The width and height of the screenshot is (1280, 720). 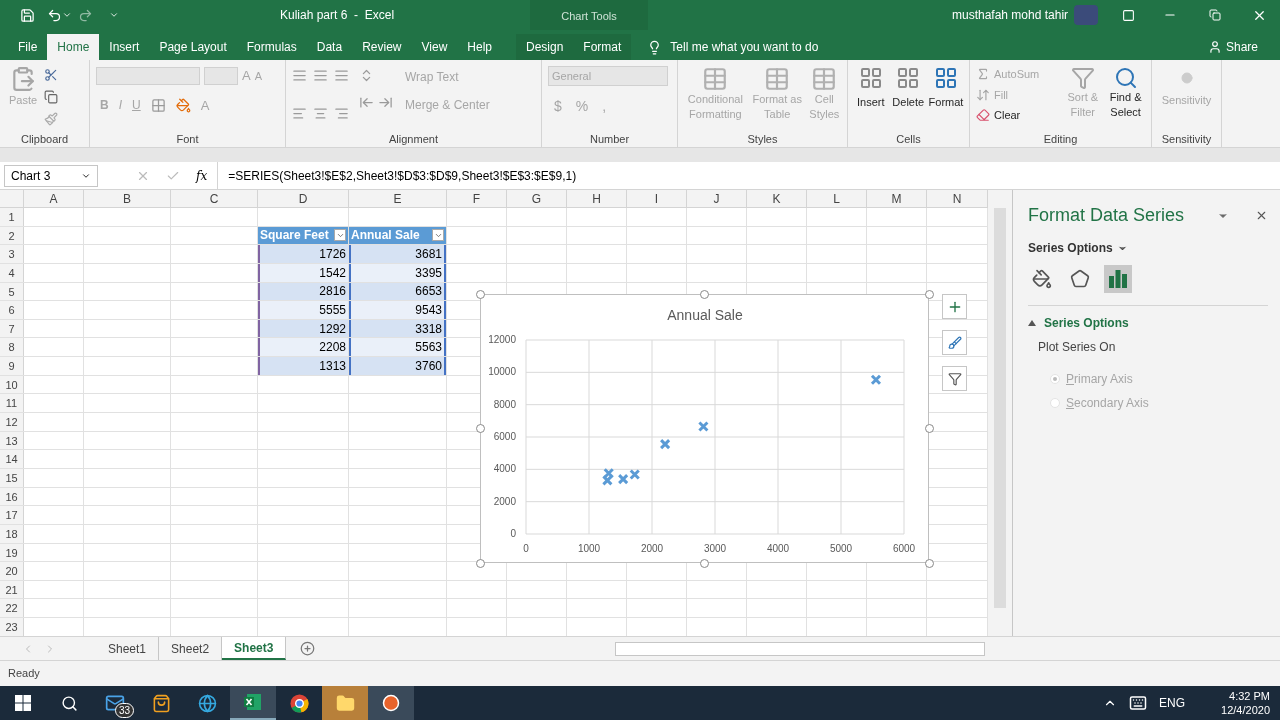 I want to click on increase-indent-icon, so click(x=385, y=102).